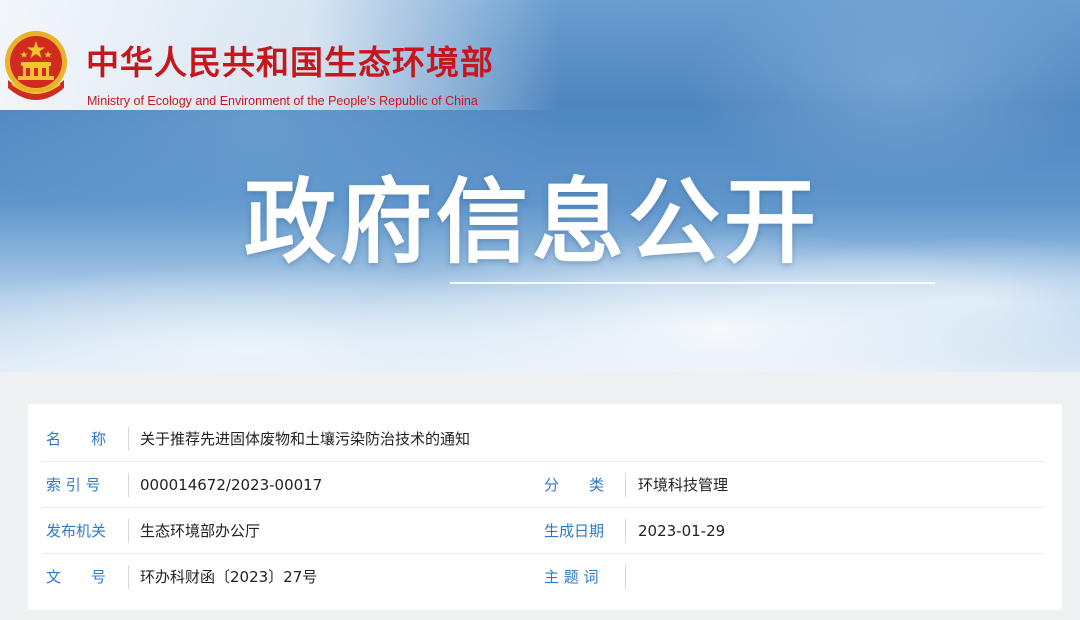  Describe the element at coordinates (682, 531) in the screenshot. I see `date-value: 2023-01-29` at that location.